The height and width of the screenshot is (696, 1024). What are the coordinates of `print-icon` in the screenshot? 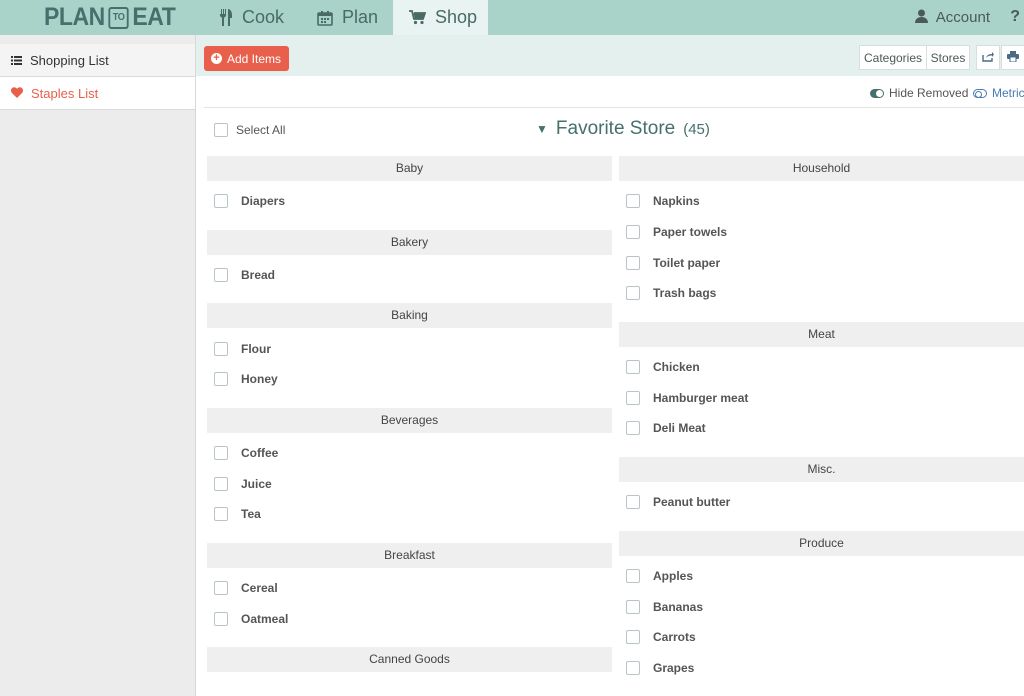 It's located at (1013, 57).